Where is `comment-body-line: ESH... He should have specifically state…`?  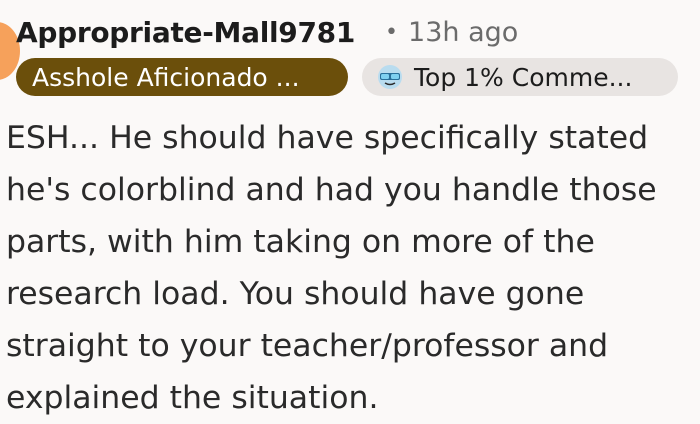 comment-body-line: ESH... He should have specifically state… is located at coordinates (327, 138).